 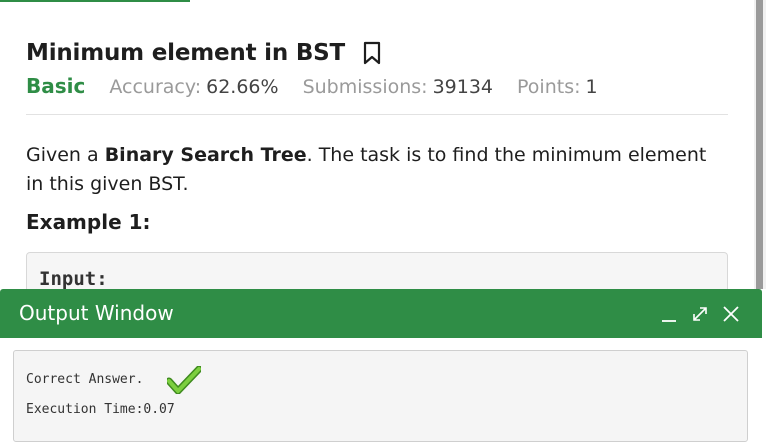 I want to click on statement-prefix: Given a, so click(x=65, y=155).